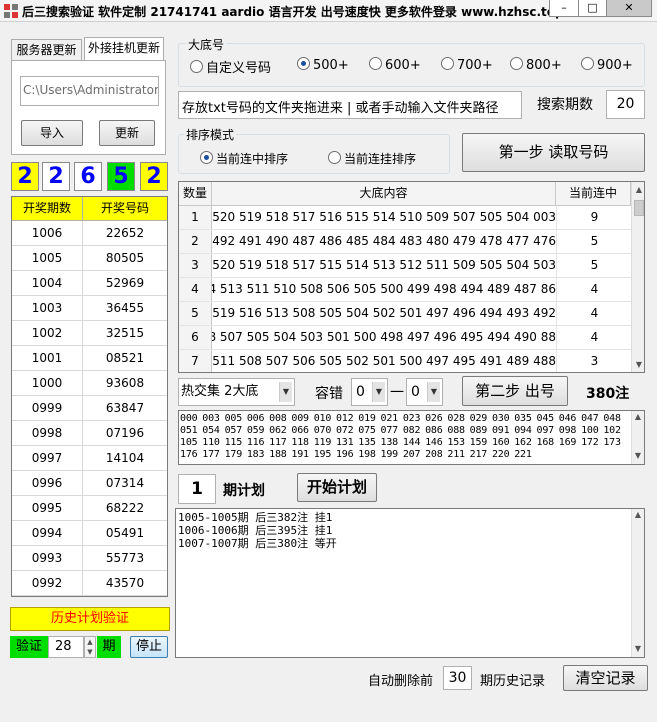 The image size is (657, 722). What do you see at coordinates (536, 65) in the screenshot?
I see `radio-base-option: 800+` at bounding box center [536, 65].